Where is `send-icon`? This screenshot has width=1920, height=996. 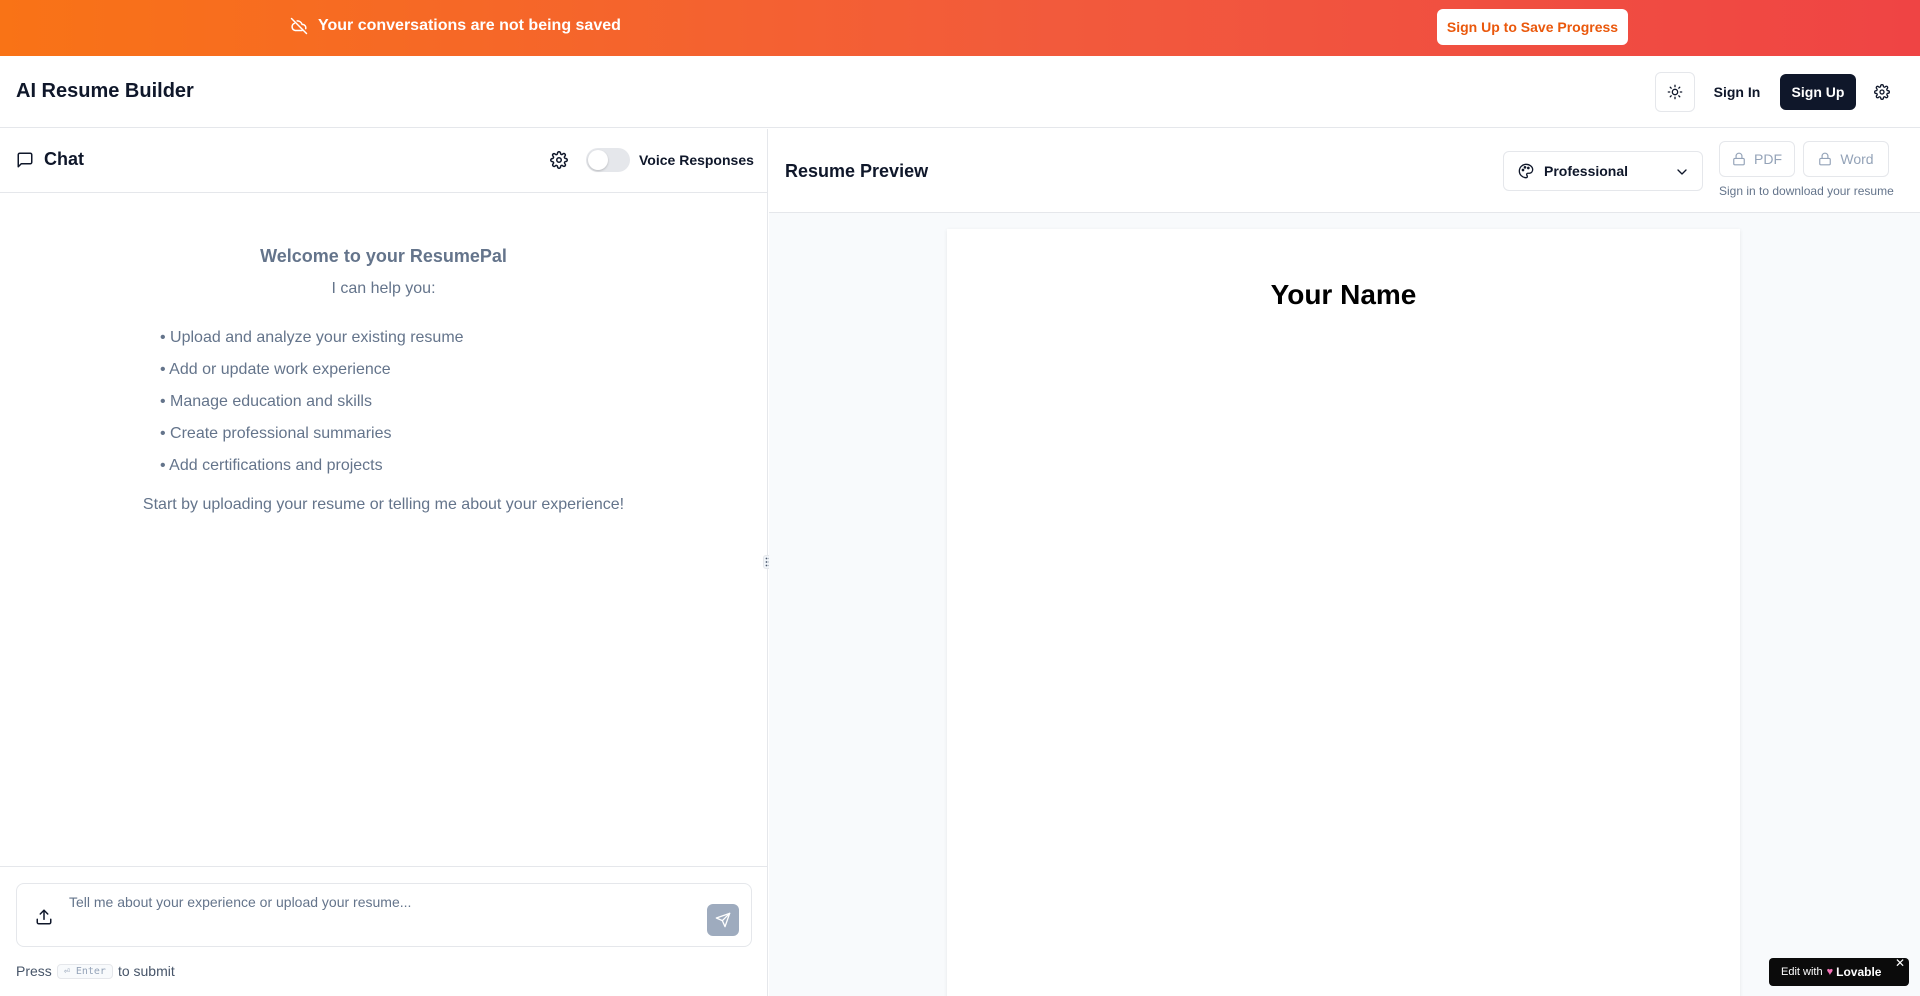 send-icon is located at coordinates (723, 920).